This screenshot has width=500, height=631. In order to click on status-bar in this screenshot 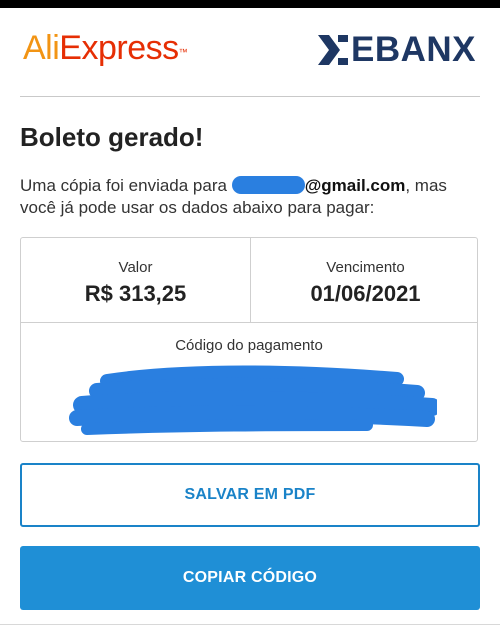, I will do `click(250, 4)`.